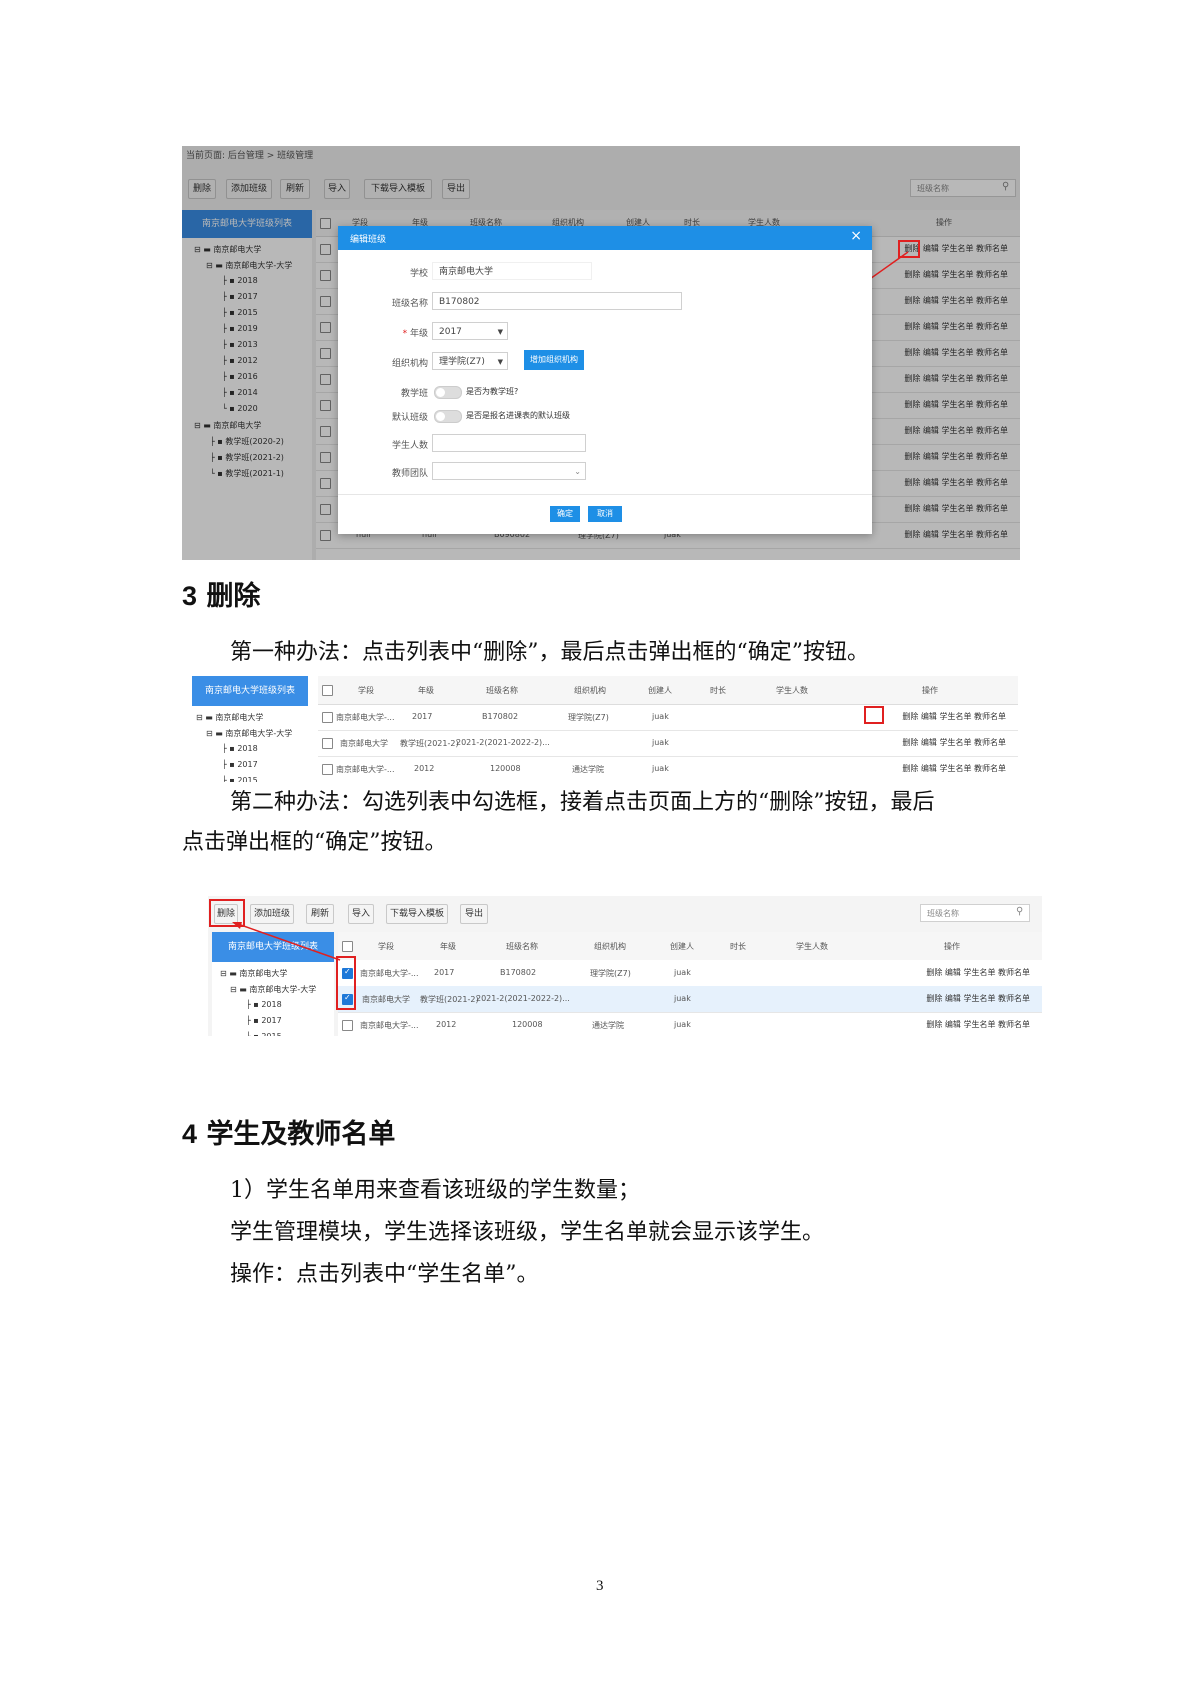  Describe the element at coordinates (582, 802) in the screenshot. I see `section3-para2-line1: 第二种办法：勾选列表中勾选框，接着点击页面上方的“删除”按钮，最后` at that location.